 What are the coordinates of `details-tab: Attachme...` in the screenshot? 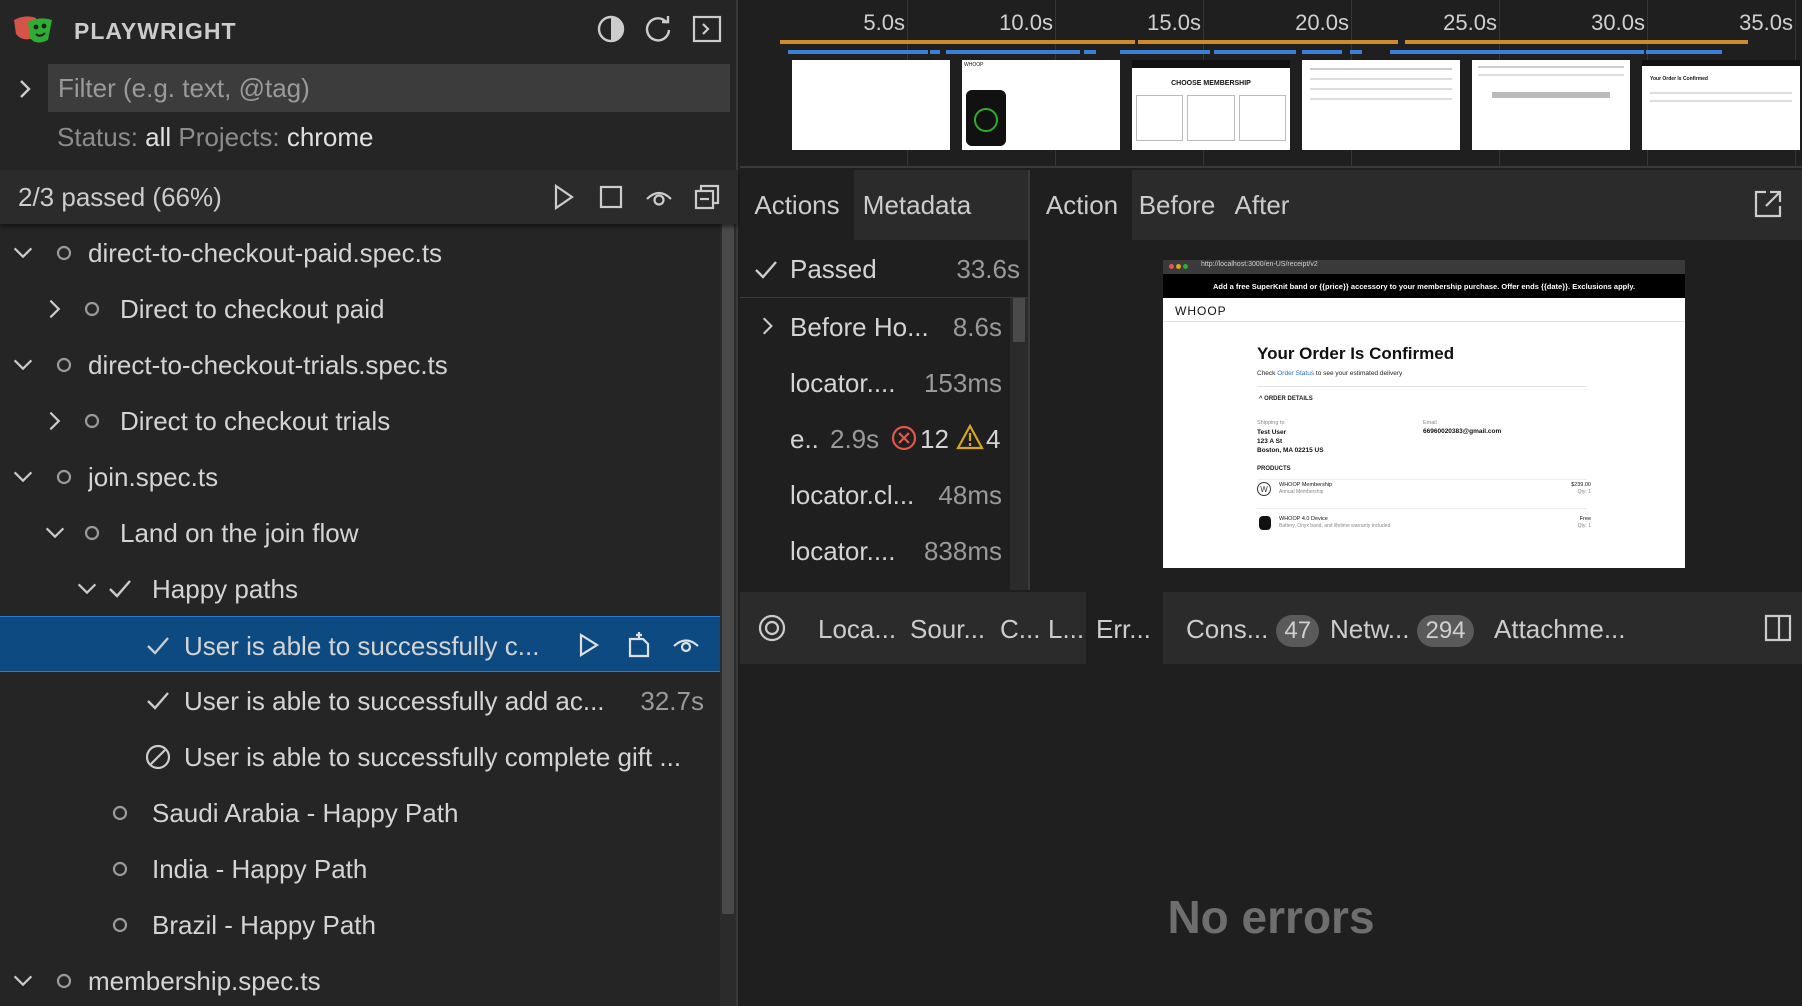 It's located at (1561, 628).